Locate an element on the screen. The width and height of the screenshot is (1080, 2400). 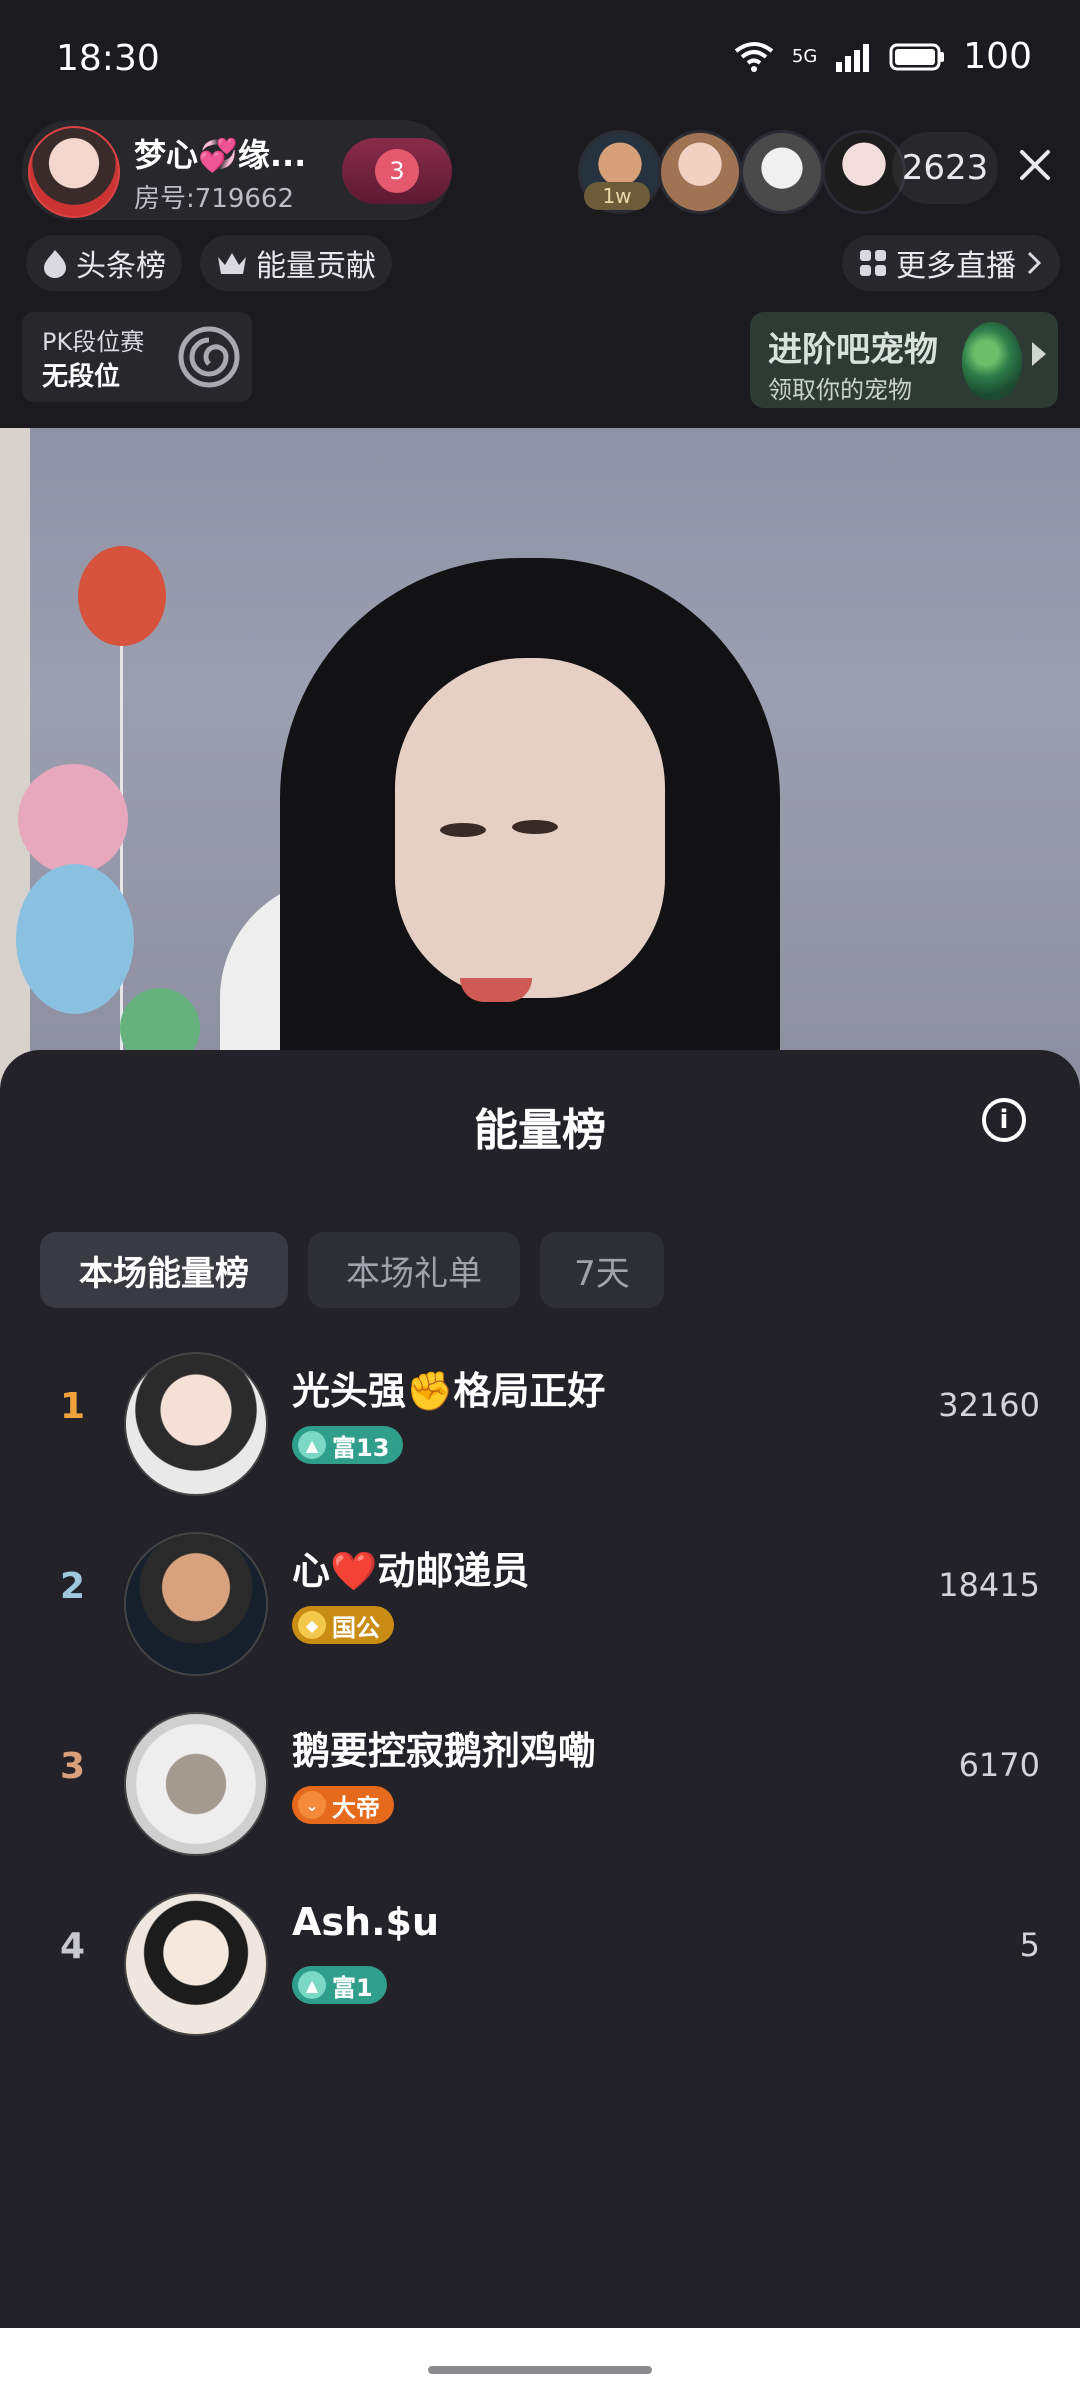
crown-icon is located at coordinates (232, 263).